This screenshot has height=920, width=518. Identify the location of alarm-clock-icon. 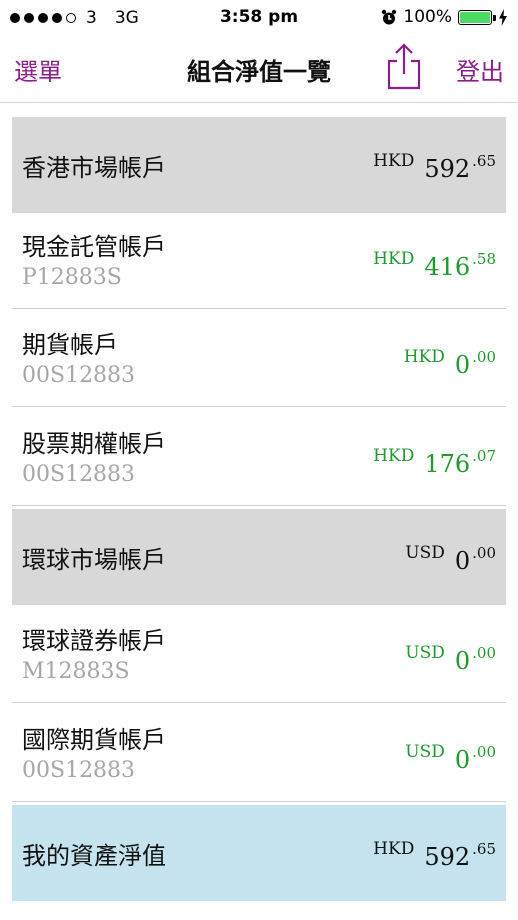
(389, 16).